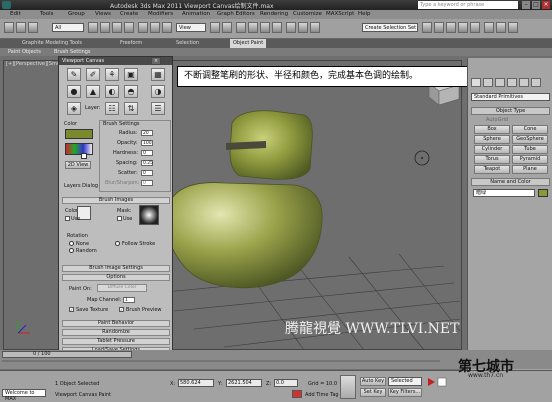  I want to click on paint-objects-panel: Paint Objects, so click(24, 52).